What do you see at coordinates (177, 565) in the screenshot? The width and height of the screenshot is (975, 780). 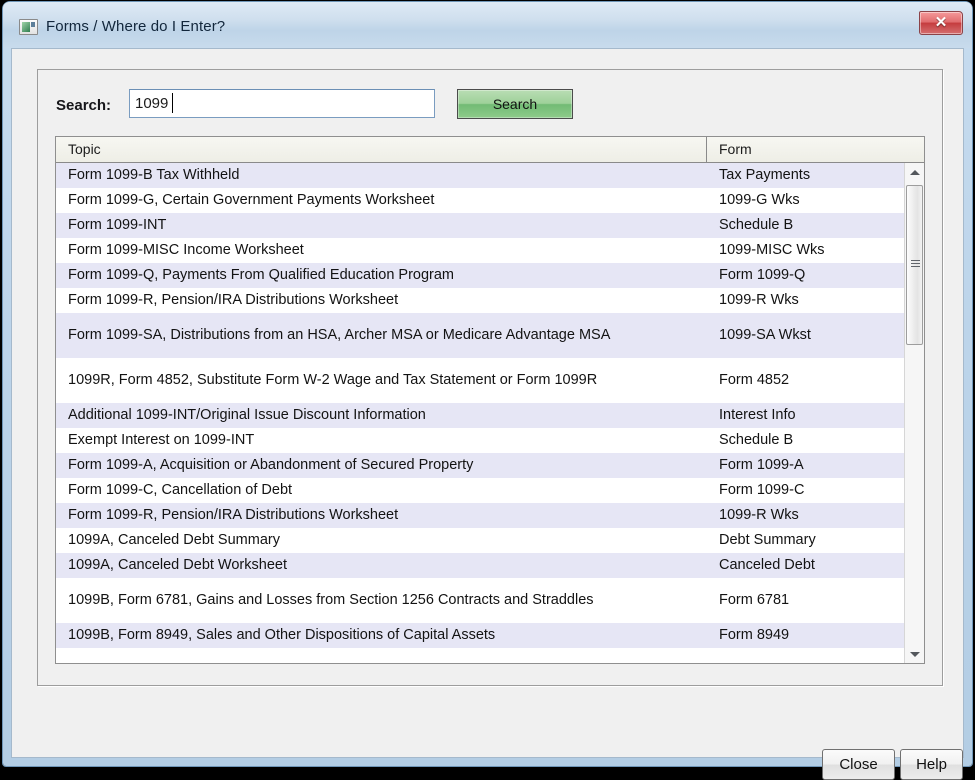 I see `cell-topic: 1099A, Canceled Debt Worksheet` at bounding box center [177, 565].